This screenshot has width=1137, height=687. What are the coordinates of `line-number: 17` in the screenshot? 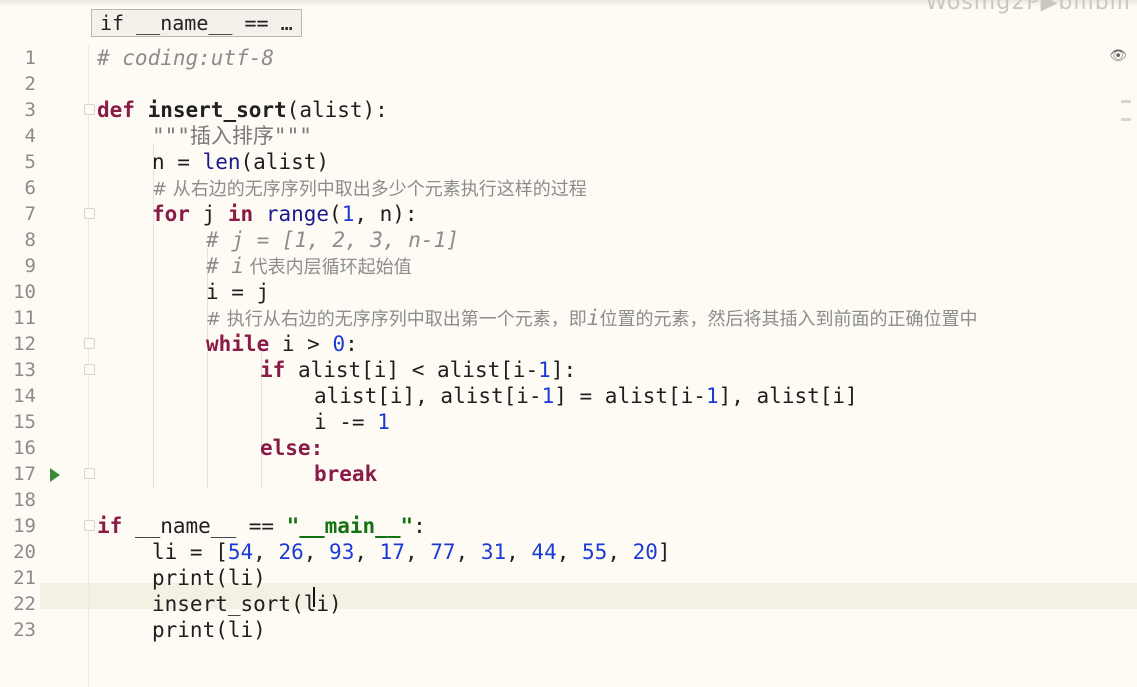 It's located at (24, 474).